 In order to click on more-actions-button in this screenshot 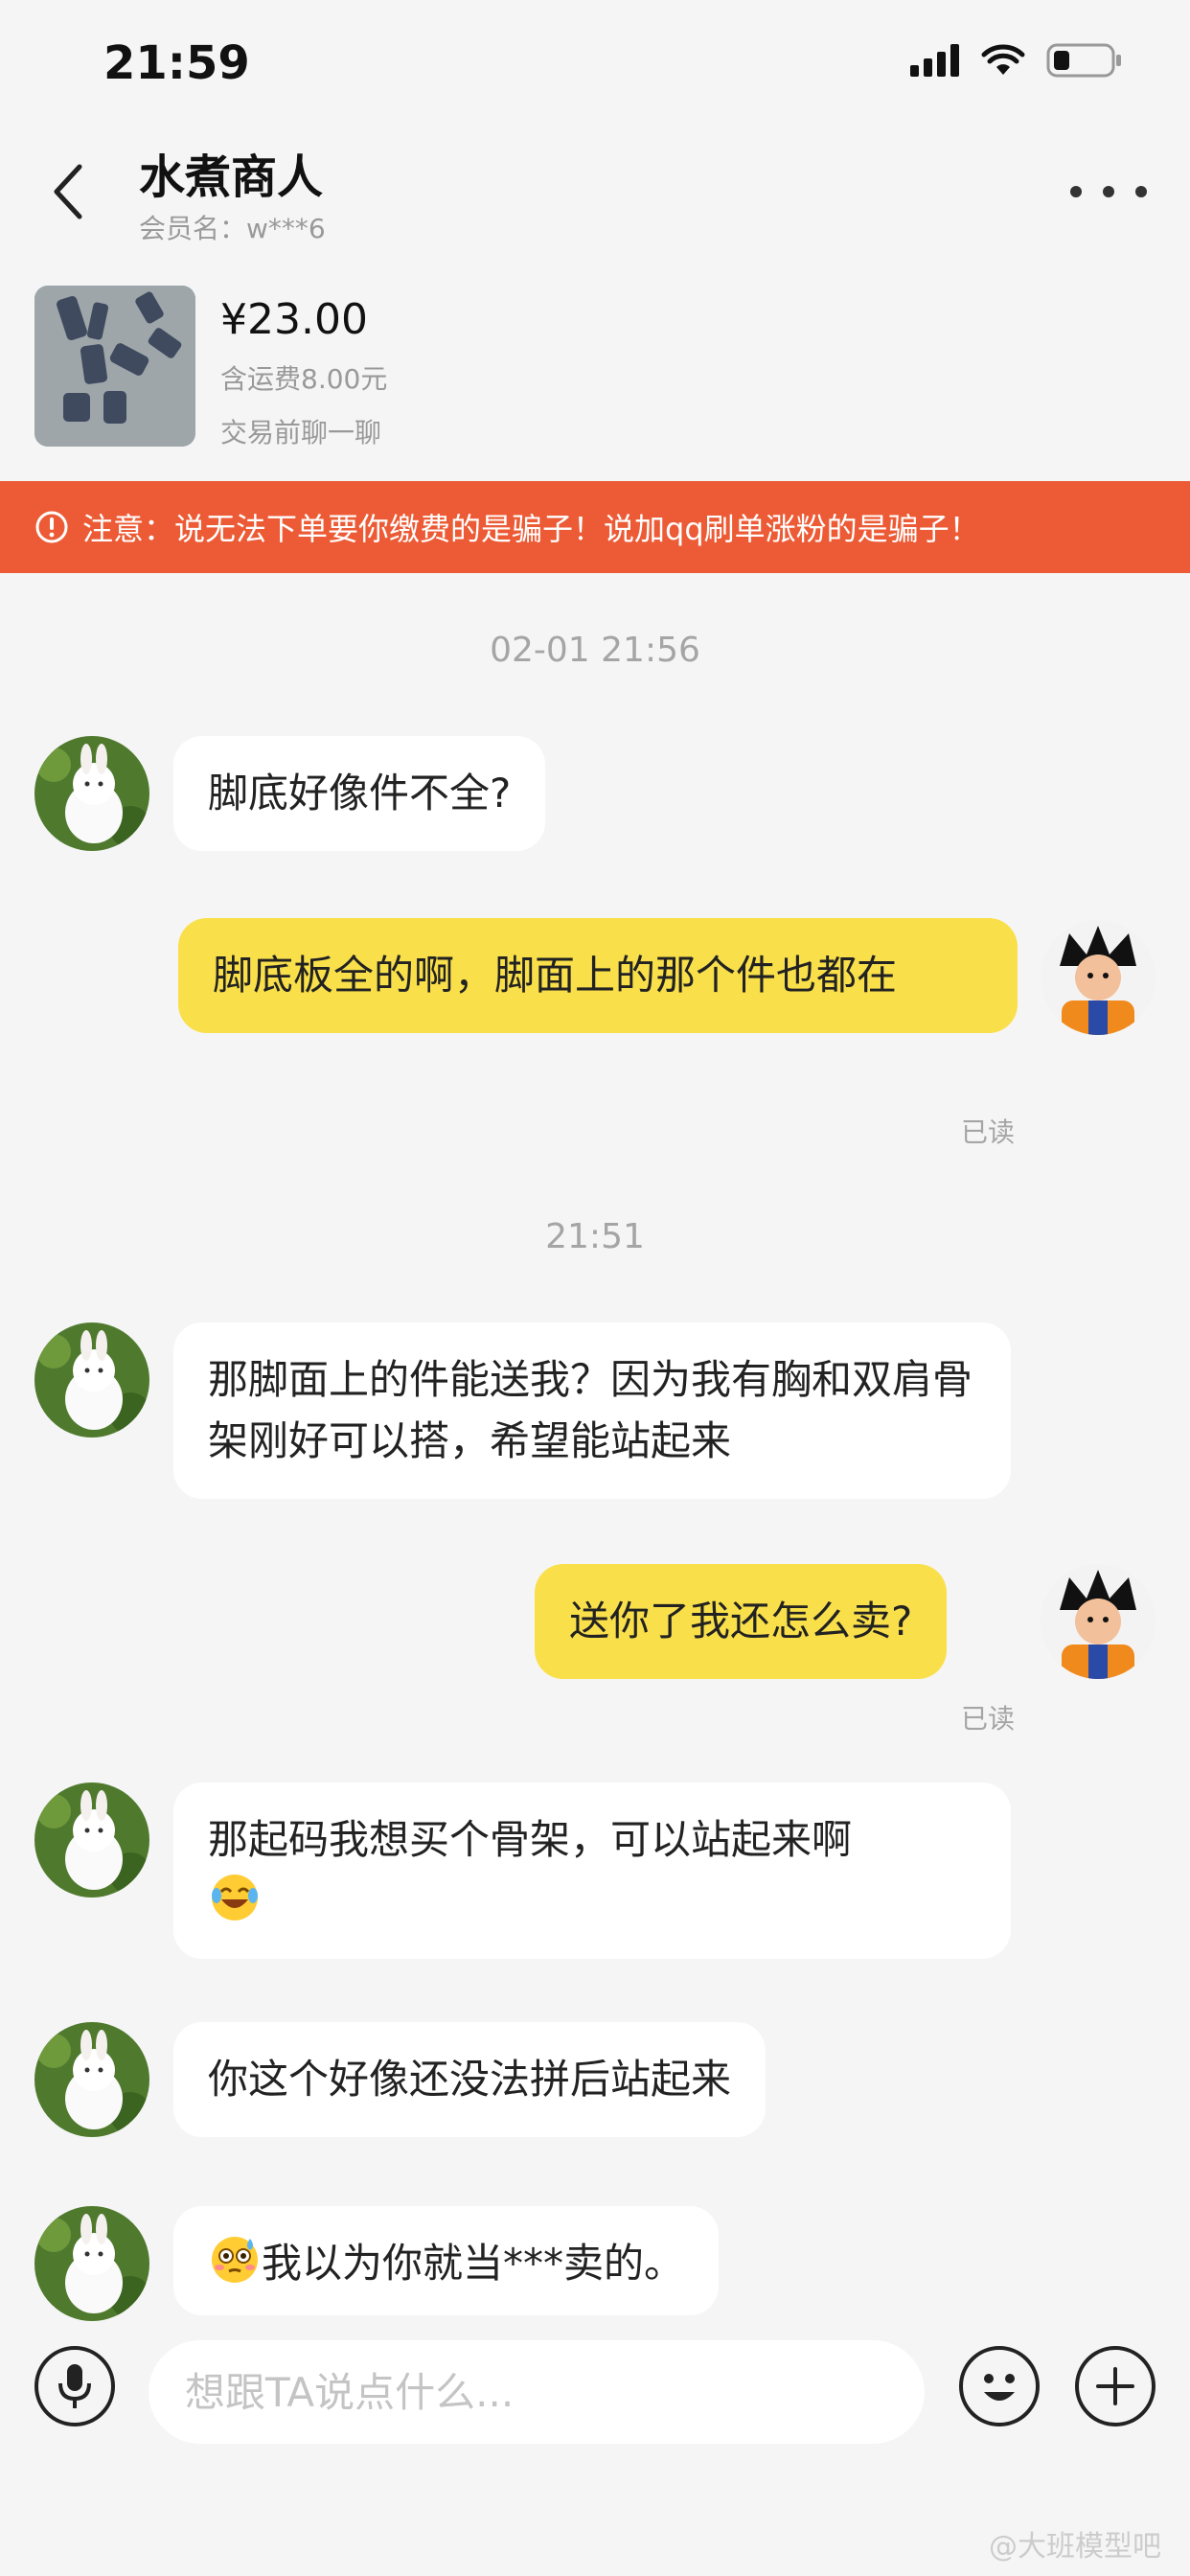, I will do `click(1115, 2386)`.